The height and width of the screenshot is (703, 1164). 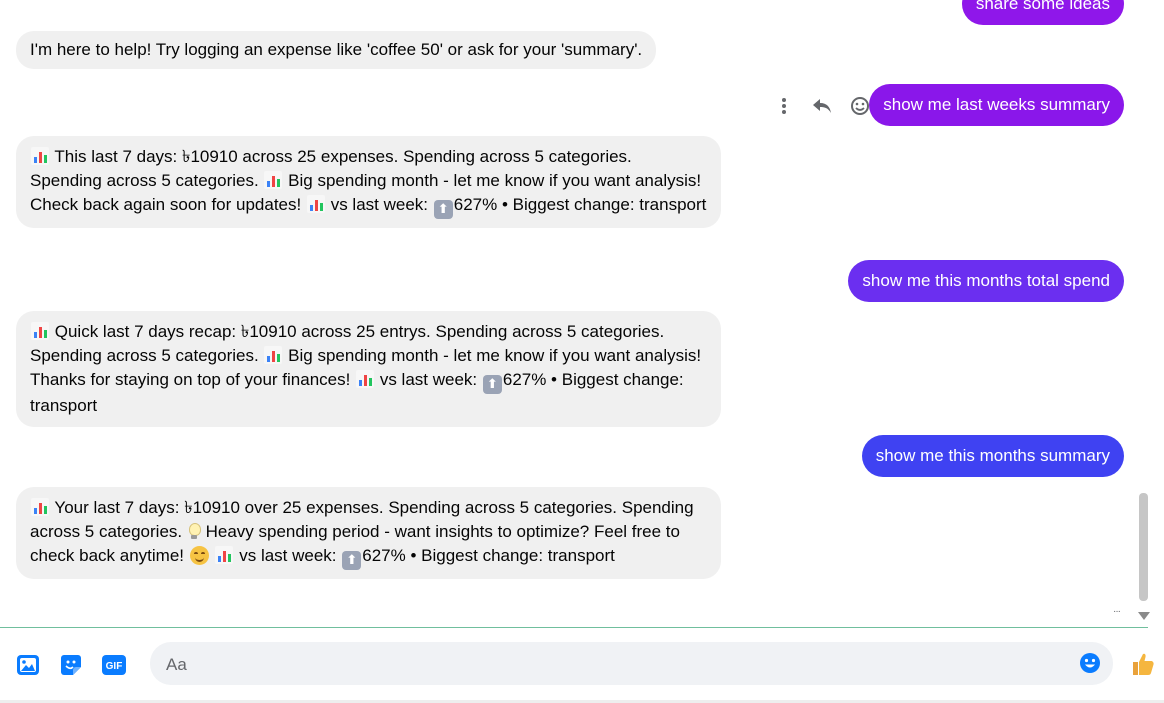 I want to click on thread-scrollbar, so click(x=1143, y=314).